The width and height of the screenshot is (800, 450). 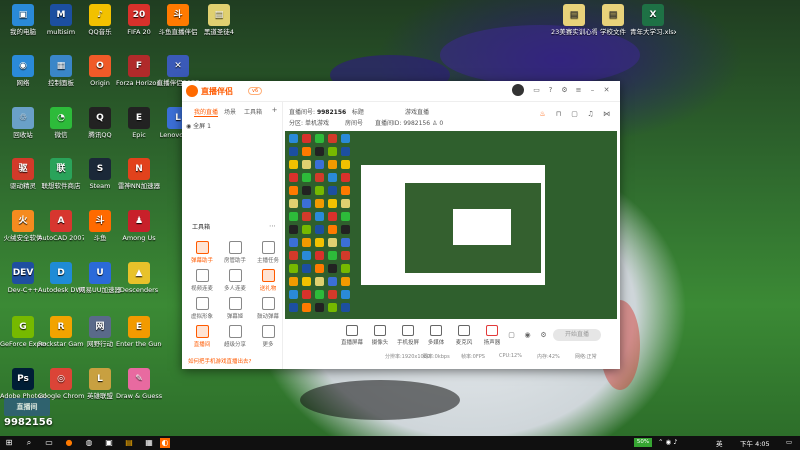 I want to click on desktop-icon-image: A, so click(x=61, y=221).